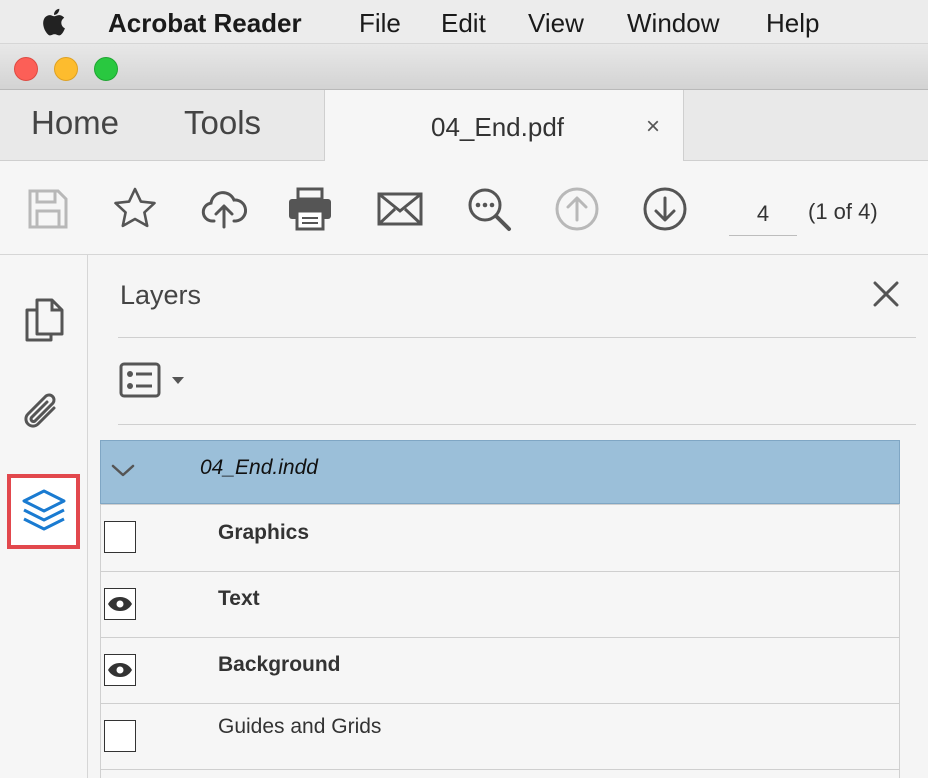  What do you see at coordinates (400, 209) in the screenshot?
I see `email-icon` at bounding box center [400, 209].